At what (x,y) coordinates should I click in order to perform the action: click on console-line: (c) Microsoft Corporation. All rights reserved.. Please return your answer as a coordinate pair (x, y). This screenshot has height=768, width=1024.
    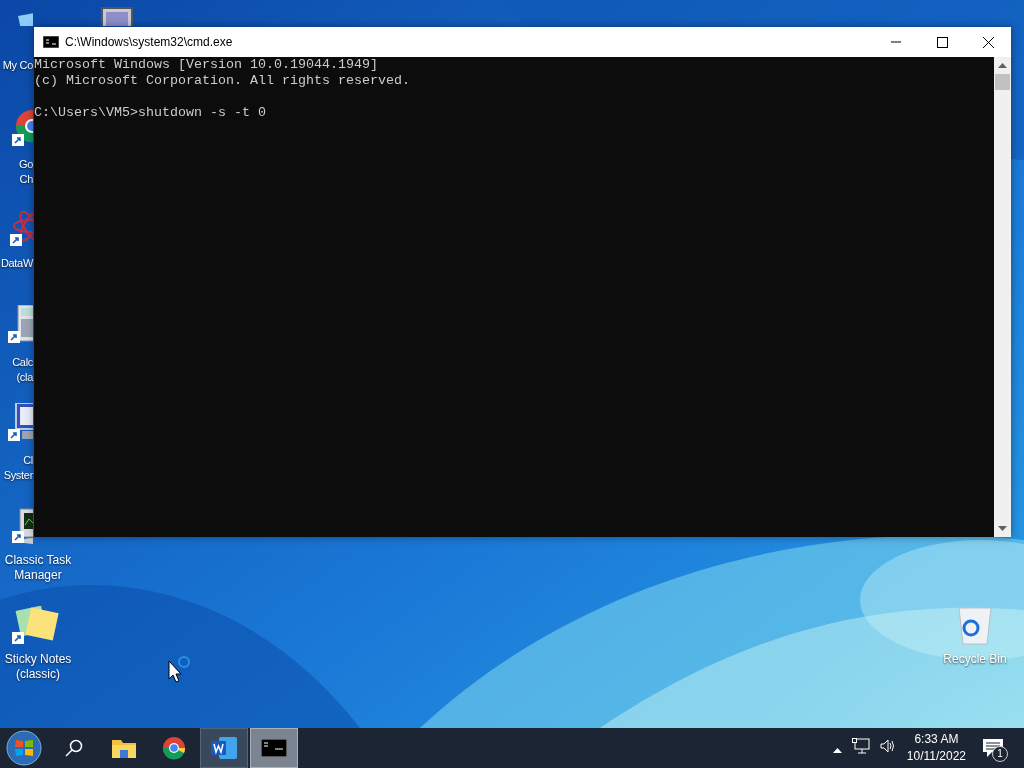
    Looking at the image, I should click on (222, 81).